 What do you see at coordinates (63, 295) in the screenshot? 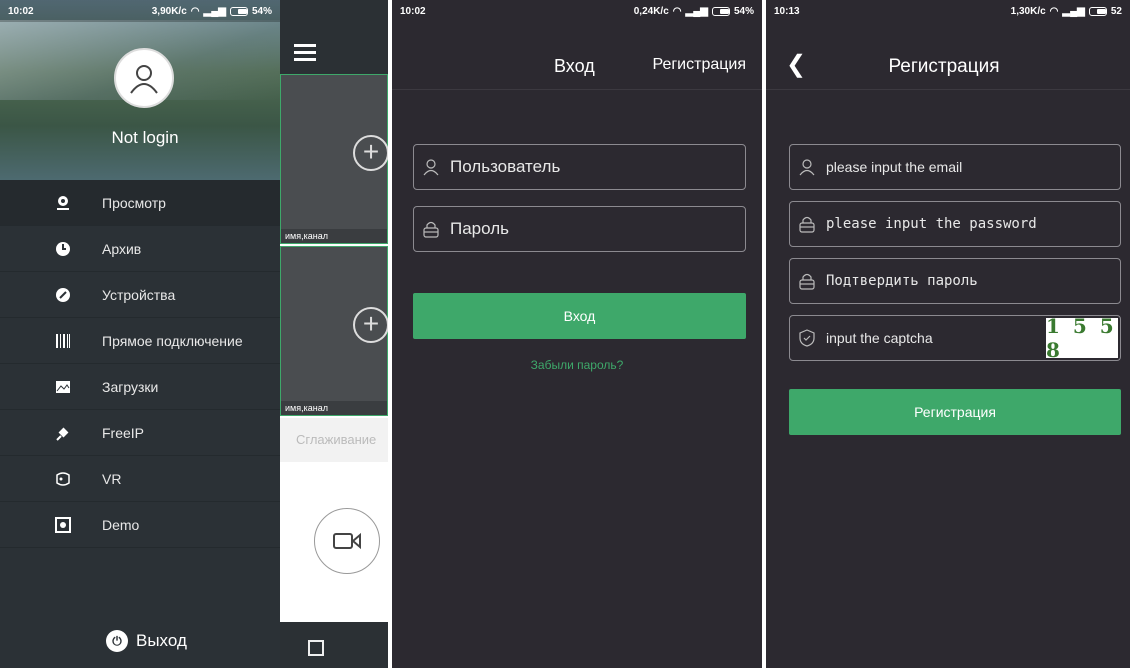
I see `wrench-icon` at bounding box center [63, 295].